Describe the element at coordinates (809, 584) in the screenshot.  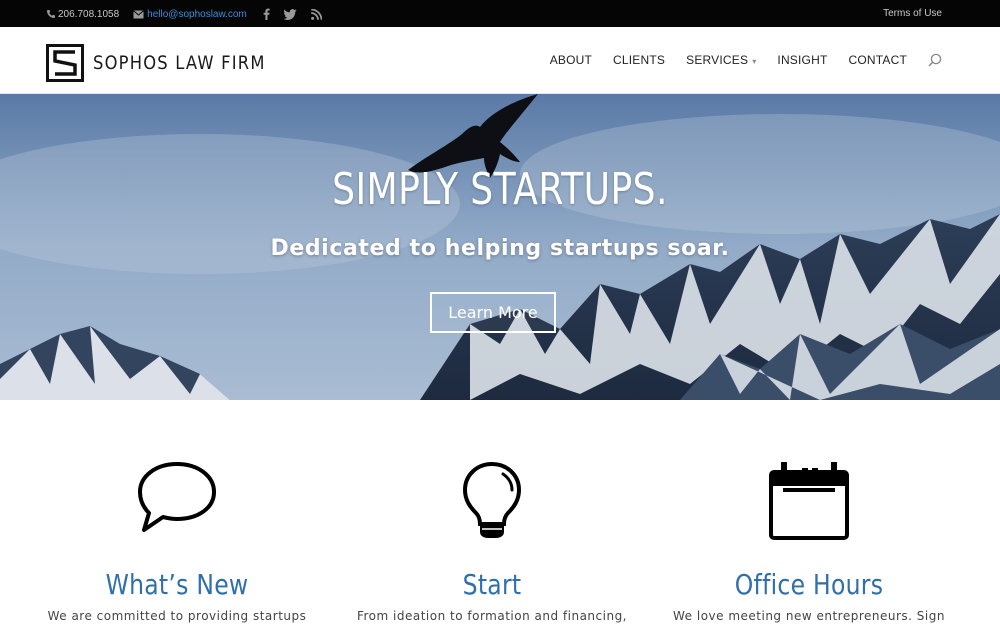
I see `feature-title: Office Hours` at that location.